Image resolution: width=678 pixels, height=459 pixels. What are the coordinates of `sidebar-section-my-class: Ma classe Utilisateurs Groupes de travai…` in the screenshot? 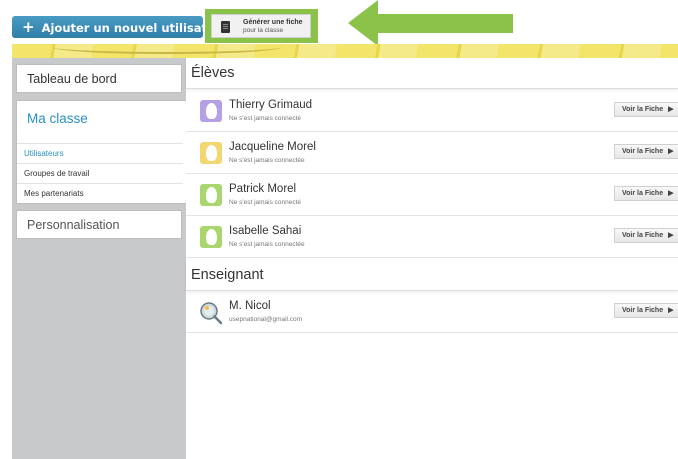 It's located at (101, 152).